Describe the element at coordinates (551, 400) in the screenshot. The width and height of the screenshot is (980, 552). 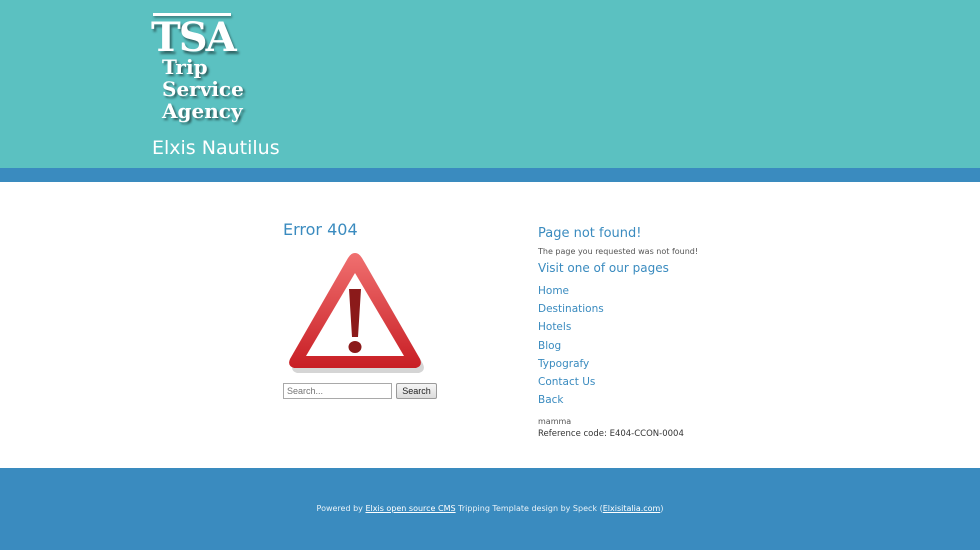
I see `link-back: Back` at that location.